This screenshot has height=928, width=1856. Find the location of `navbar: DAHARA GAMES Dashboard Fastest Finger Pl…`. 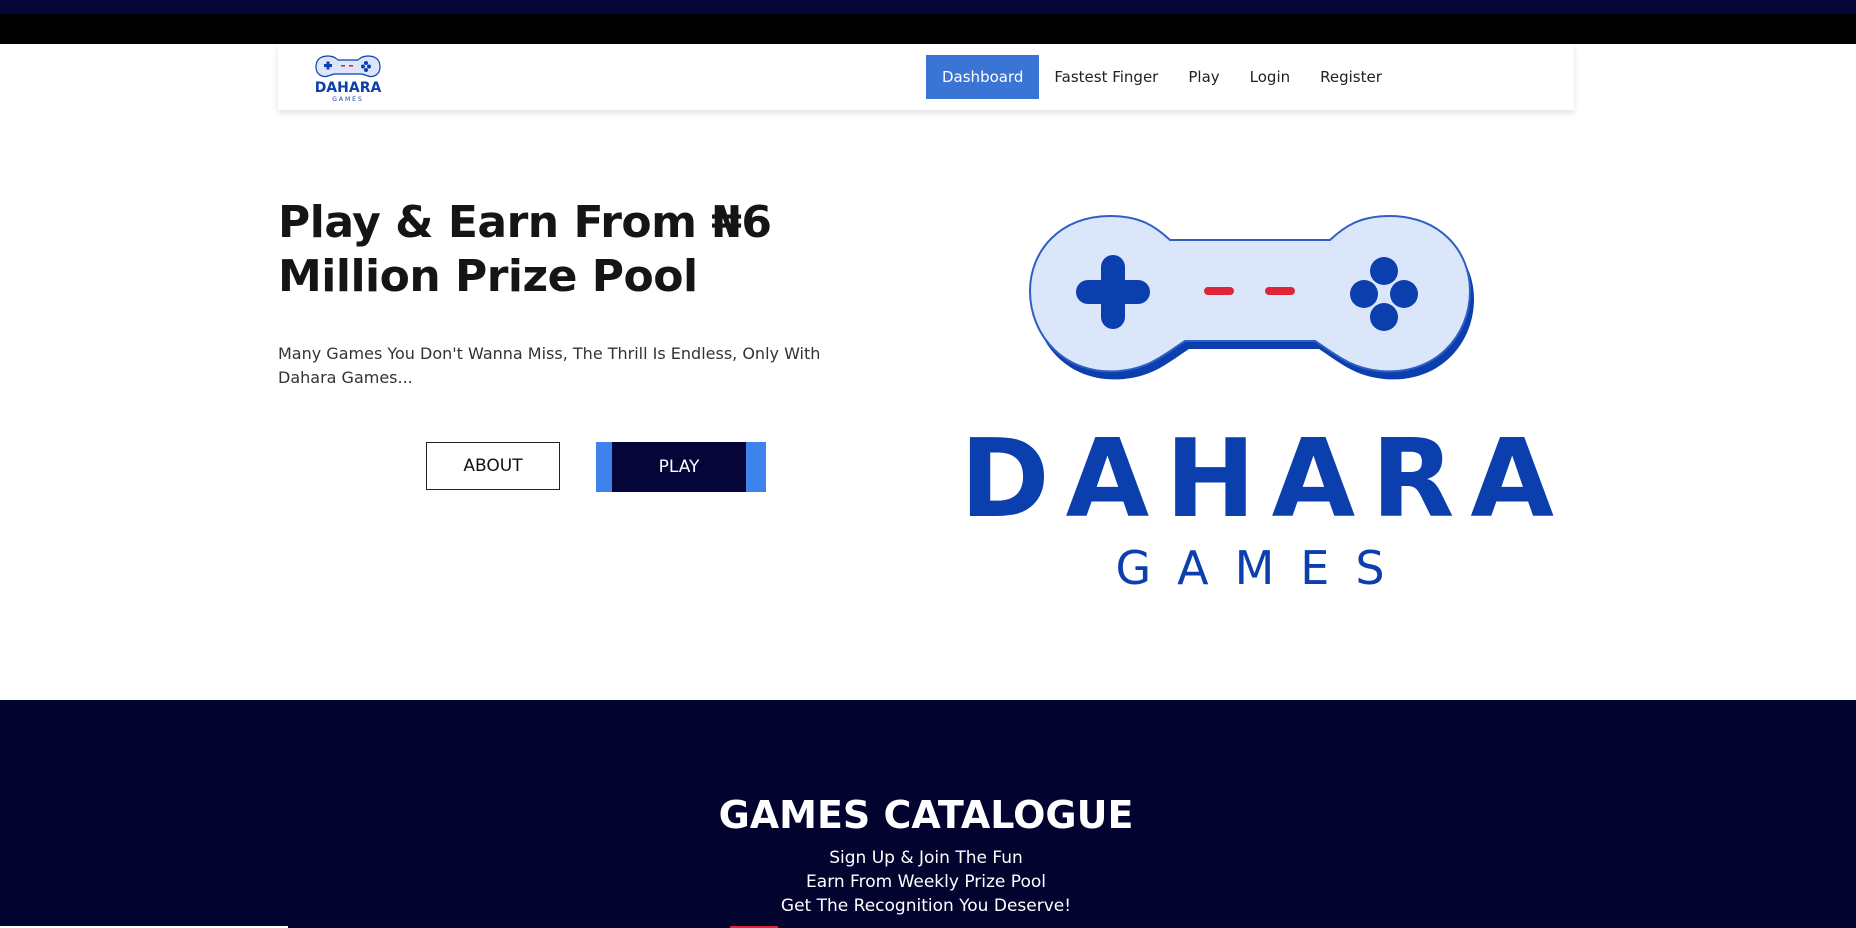

navbar: DAHARA GAMES Dashboard Fastest Finger Pl… is located at coordinates (926, 77).